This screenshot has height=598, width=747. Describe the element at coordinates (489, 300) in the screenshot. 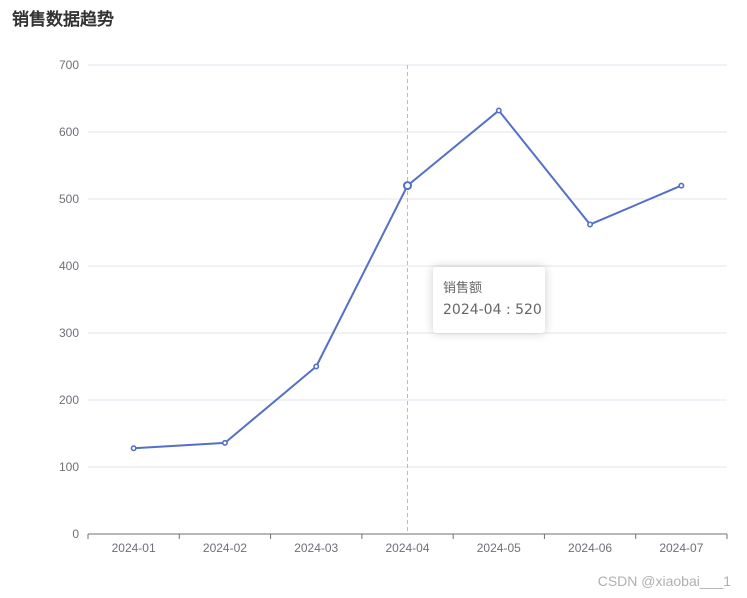

I see `tooltip: 销售额 2024-04 : 520` at that location.